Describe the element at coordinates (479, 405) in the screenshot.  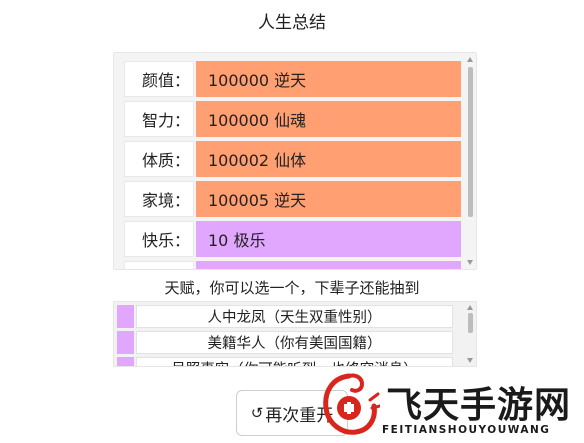
I see `watermark-title: 飞天手游网` at that location.